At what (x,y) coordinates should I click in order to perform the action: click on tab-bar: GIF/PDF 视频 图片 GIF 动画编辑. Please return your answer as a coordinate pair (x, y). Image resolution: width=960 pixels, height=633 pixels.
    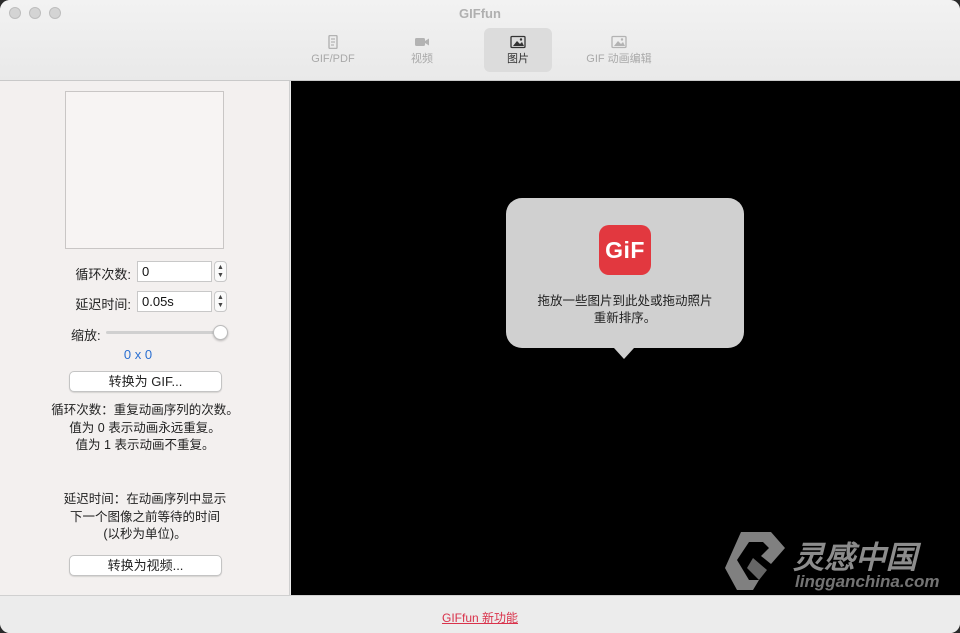
    Looking at the image, I should click on (480, 51).